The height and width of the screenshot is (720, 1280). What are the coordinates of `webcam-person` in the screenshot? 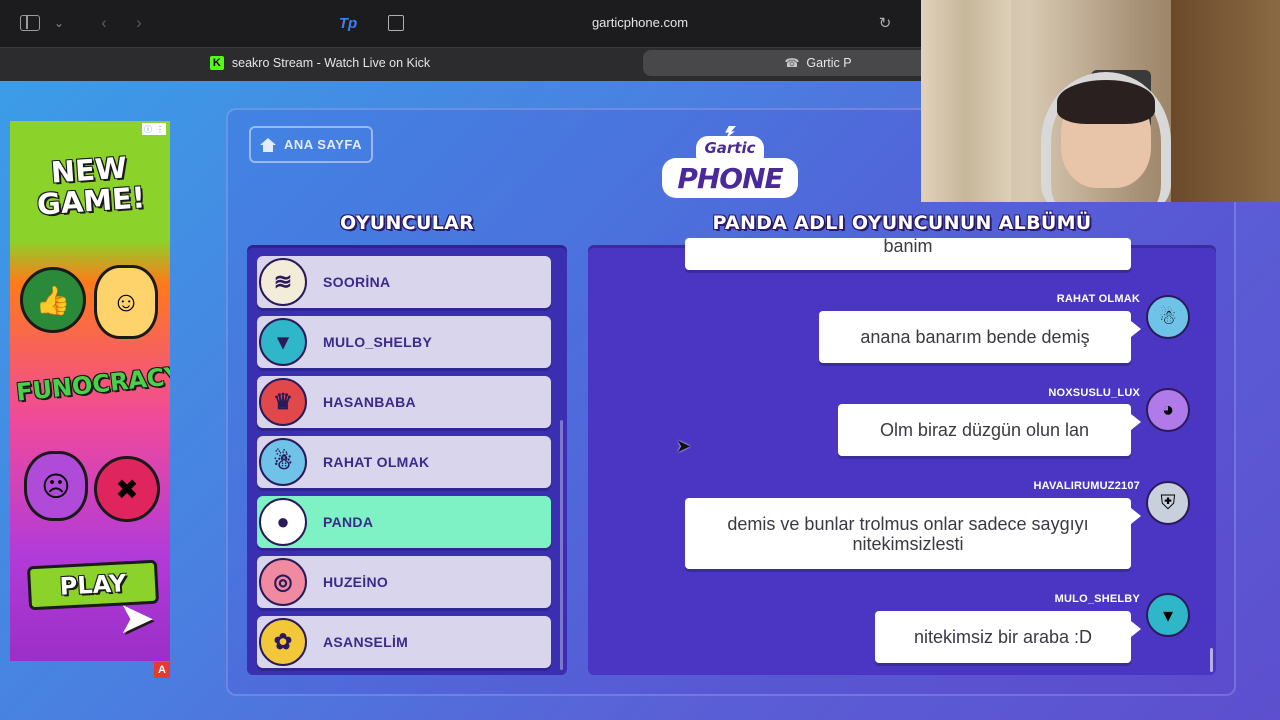 It's located at (1106, 102).